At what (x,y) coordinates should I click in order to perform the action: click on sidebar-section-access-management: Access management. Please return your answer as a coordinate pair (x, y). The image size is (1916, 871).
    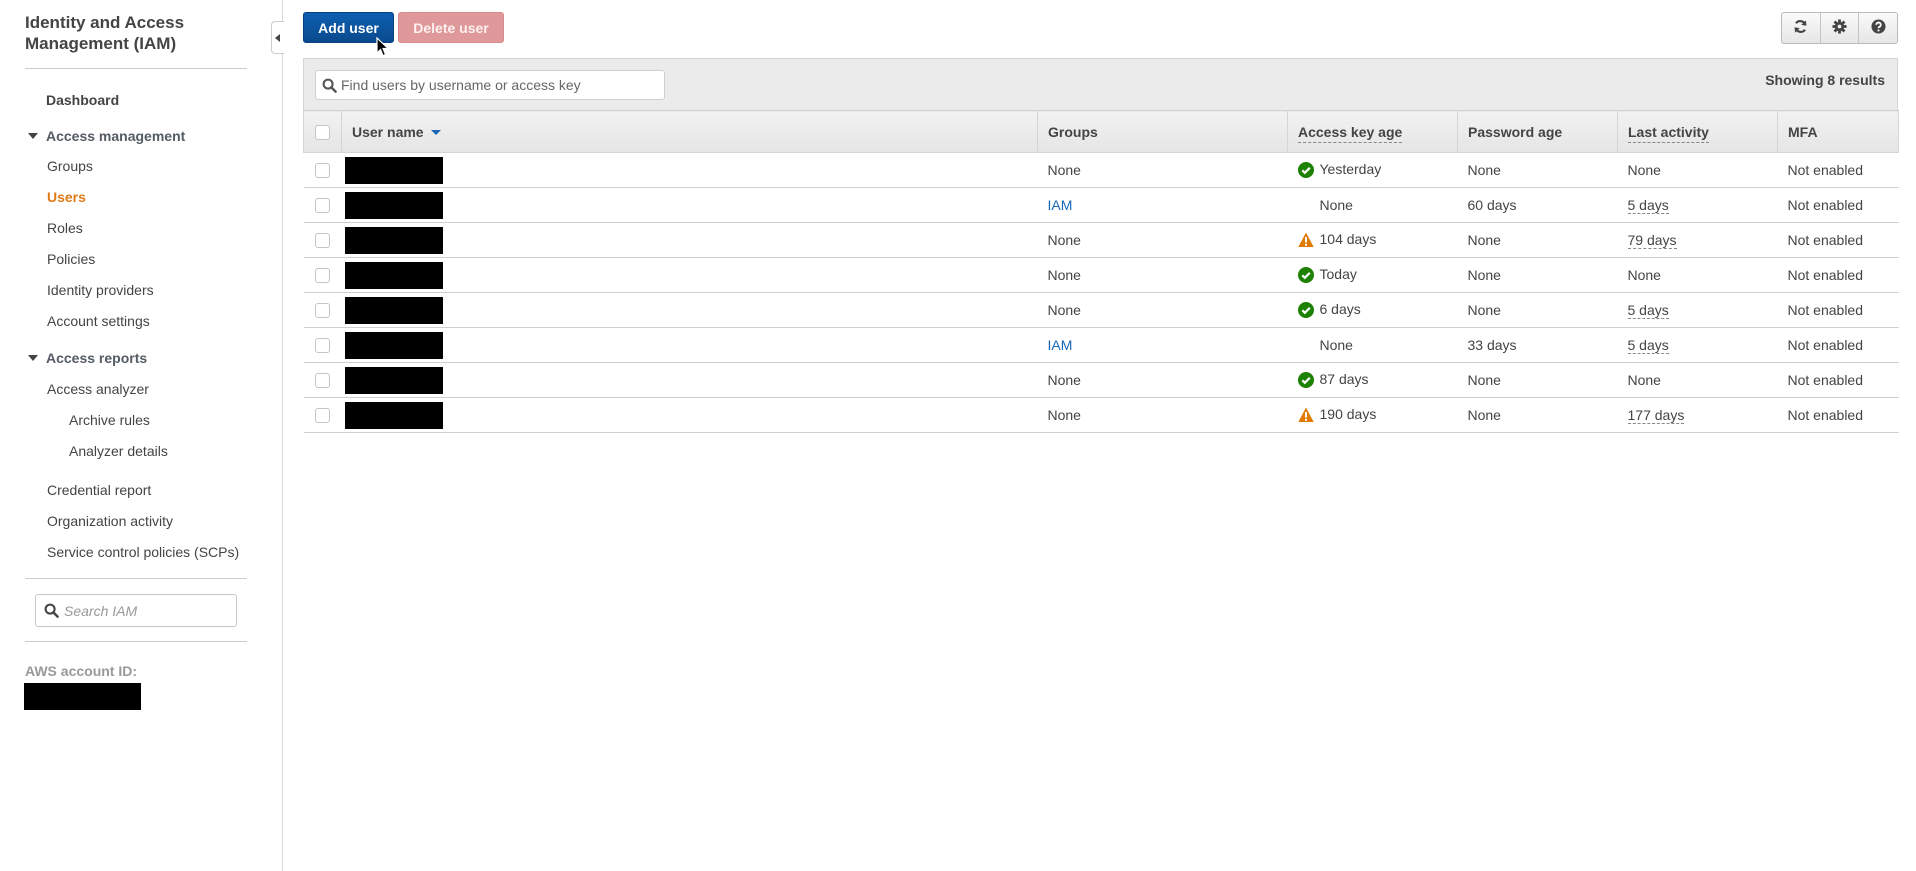
    Looking at the image, I should click on (106, 136).